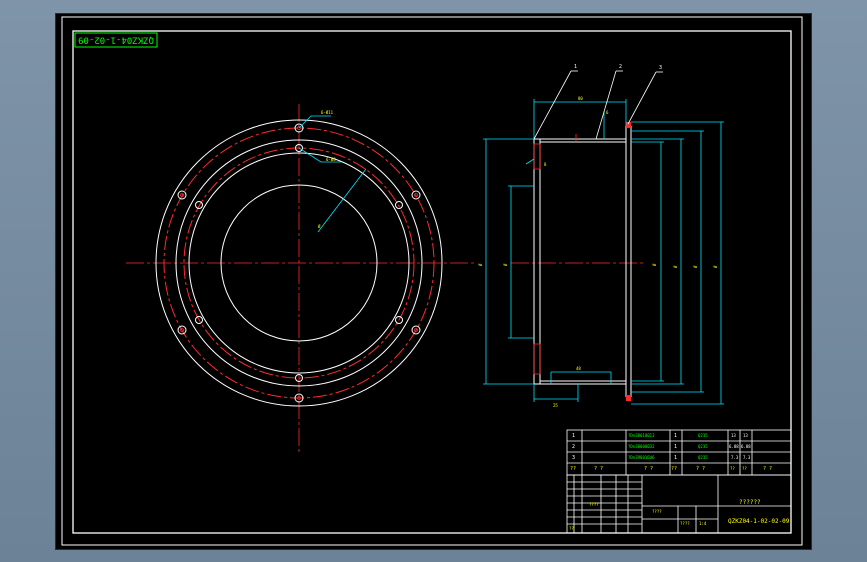  I want to click on svg-text: 8, so click(545, 164).